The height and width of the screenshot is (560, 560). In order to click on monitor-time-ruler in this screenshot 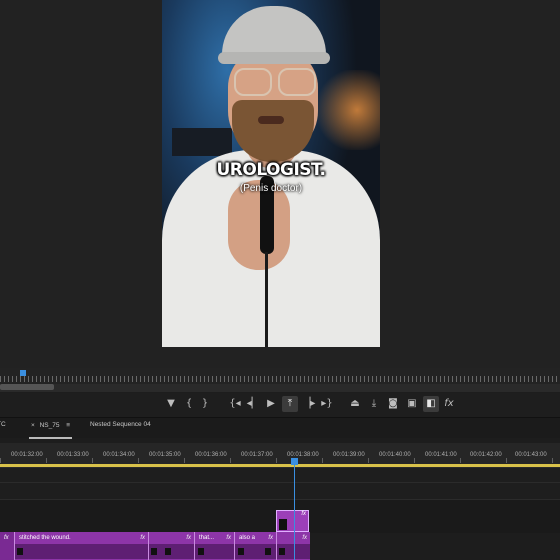, I will do `click(280, 376)`.